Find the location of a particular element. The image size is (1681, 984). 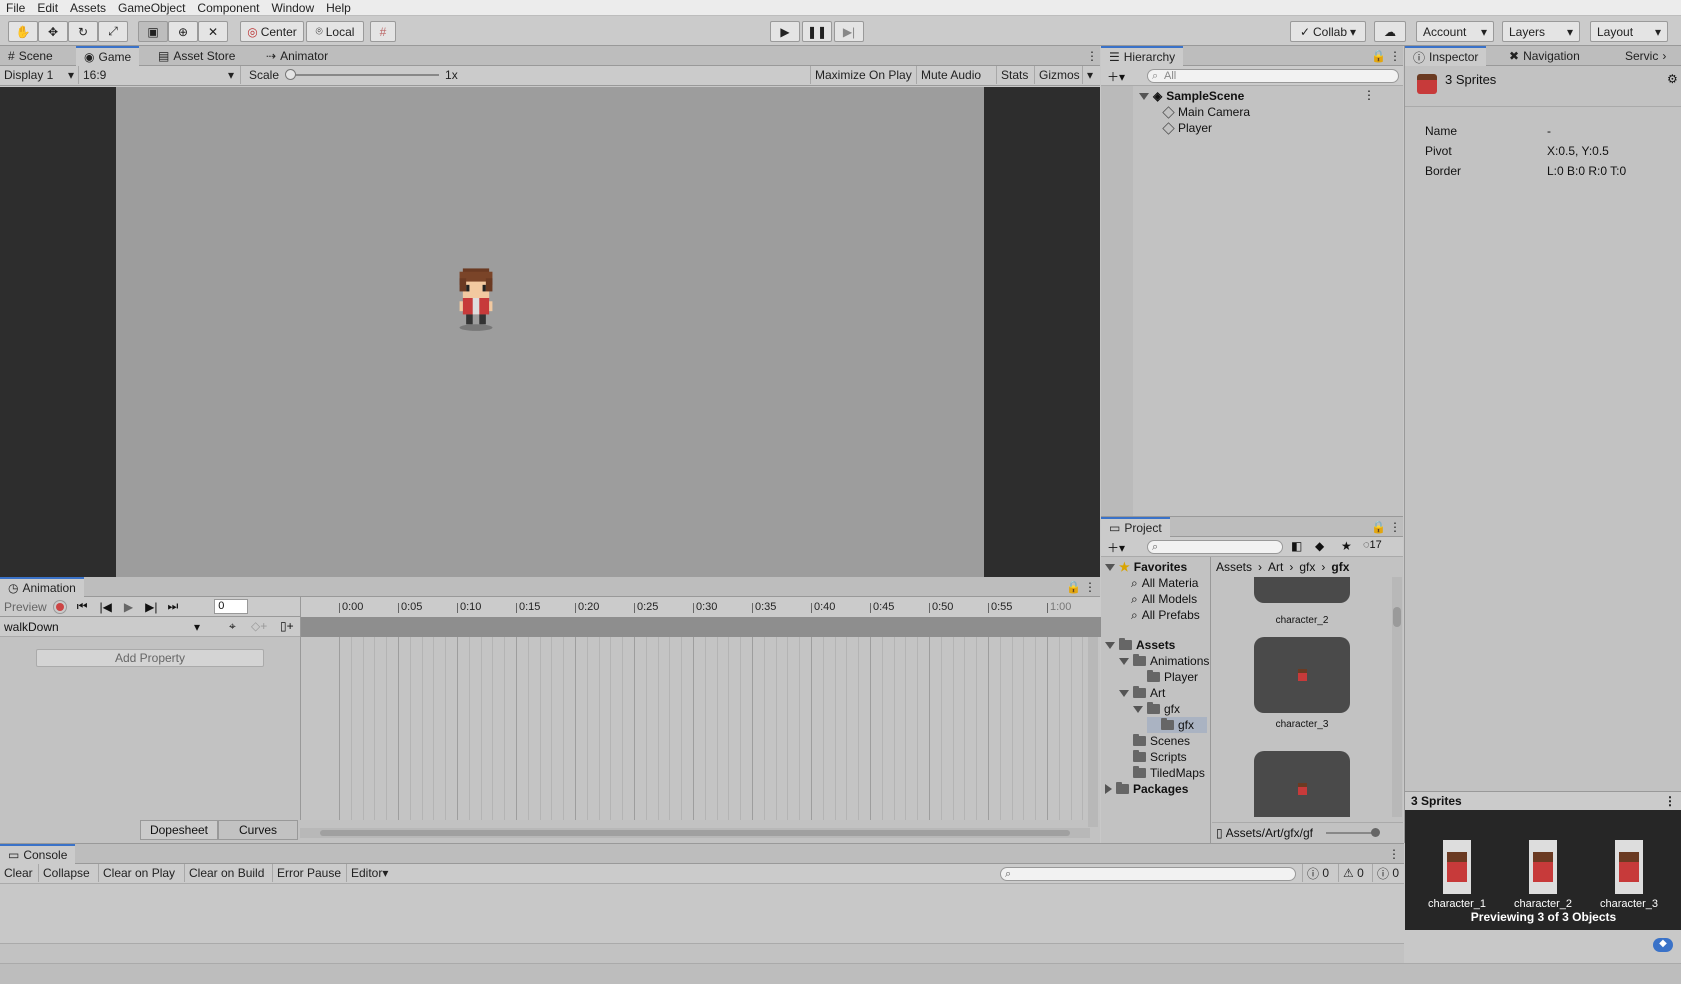

move-tool-button: ✥ is located at coordinates (53, 31).